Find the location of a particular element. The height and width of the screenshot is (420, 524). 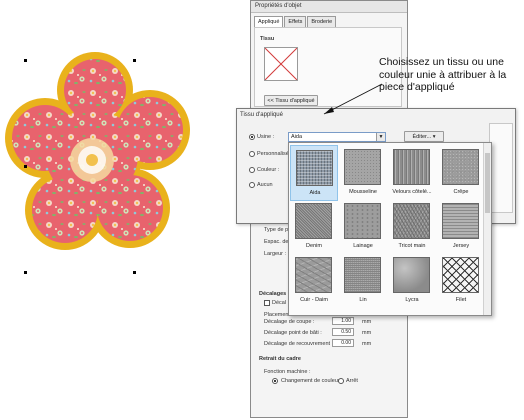

tack-offset-field: 0.50 is located at coordinates (343, 332).